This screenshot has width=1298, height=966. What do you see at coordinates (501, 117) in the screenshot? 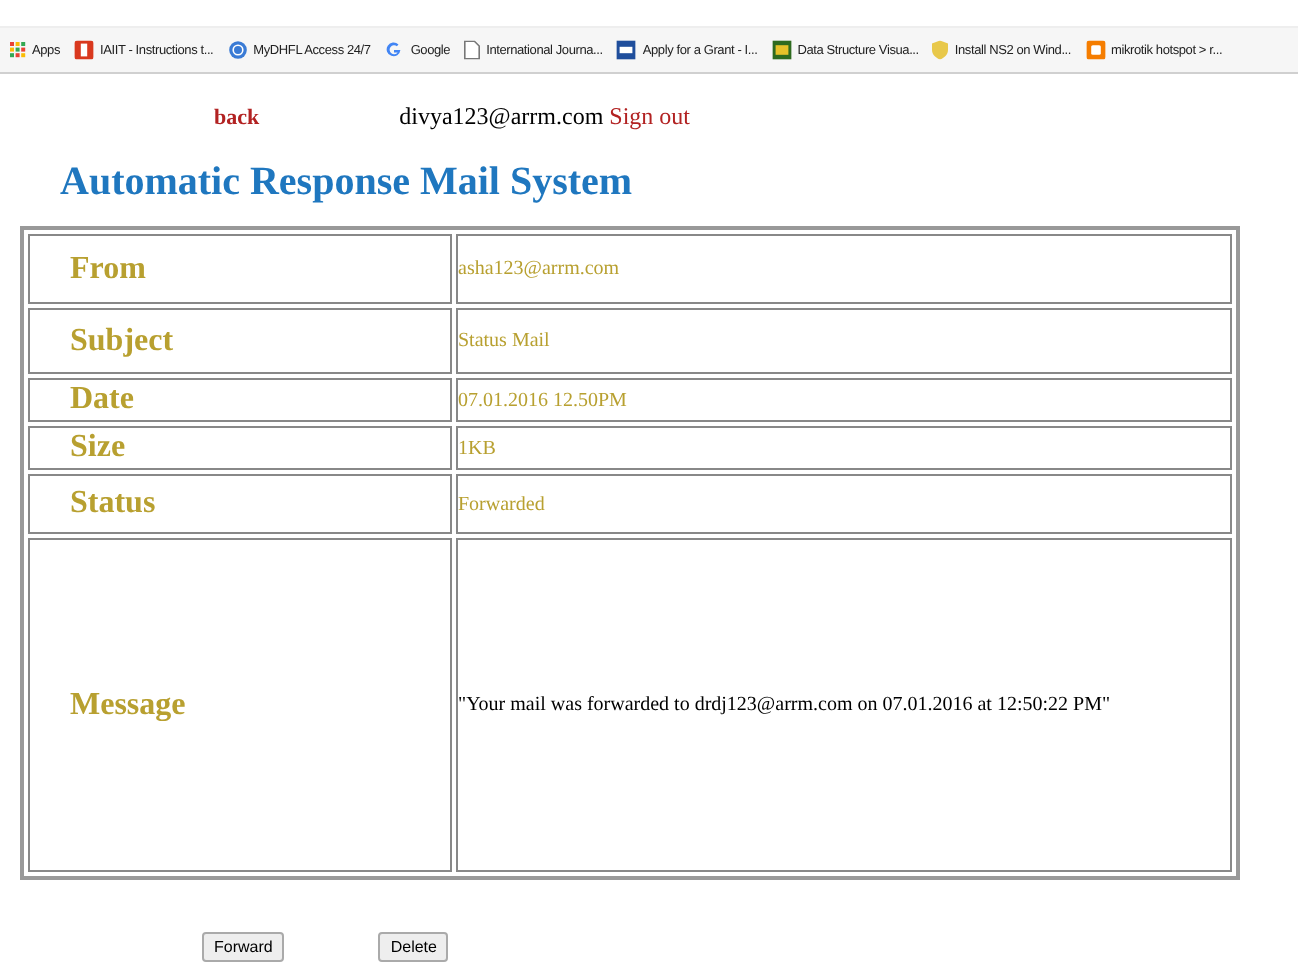
I see `user-email: divya123@arrm.com` at bounding box center [501, 117].